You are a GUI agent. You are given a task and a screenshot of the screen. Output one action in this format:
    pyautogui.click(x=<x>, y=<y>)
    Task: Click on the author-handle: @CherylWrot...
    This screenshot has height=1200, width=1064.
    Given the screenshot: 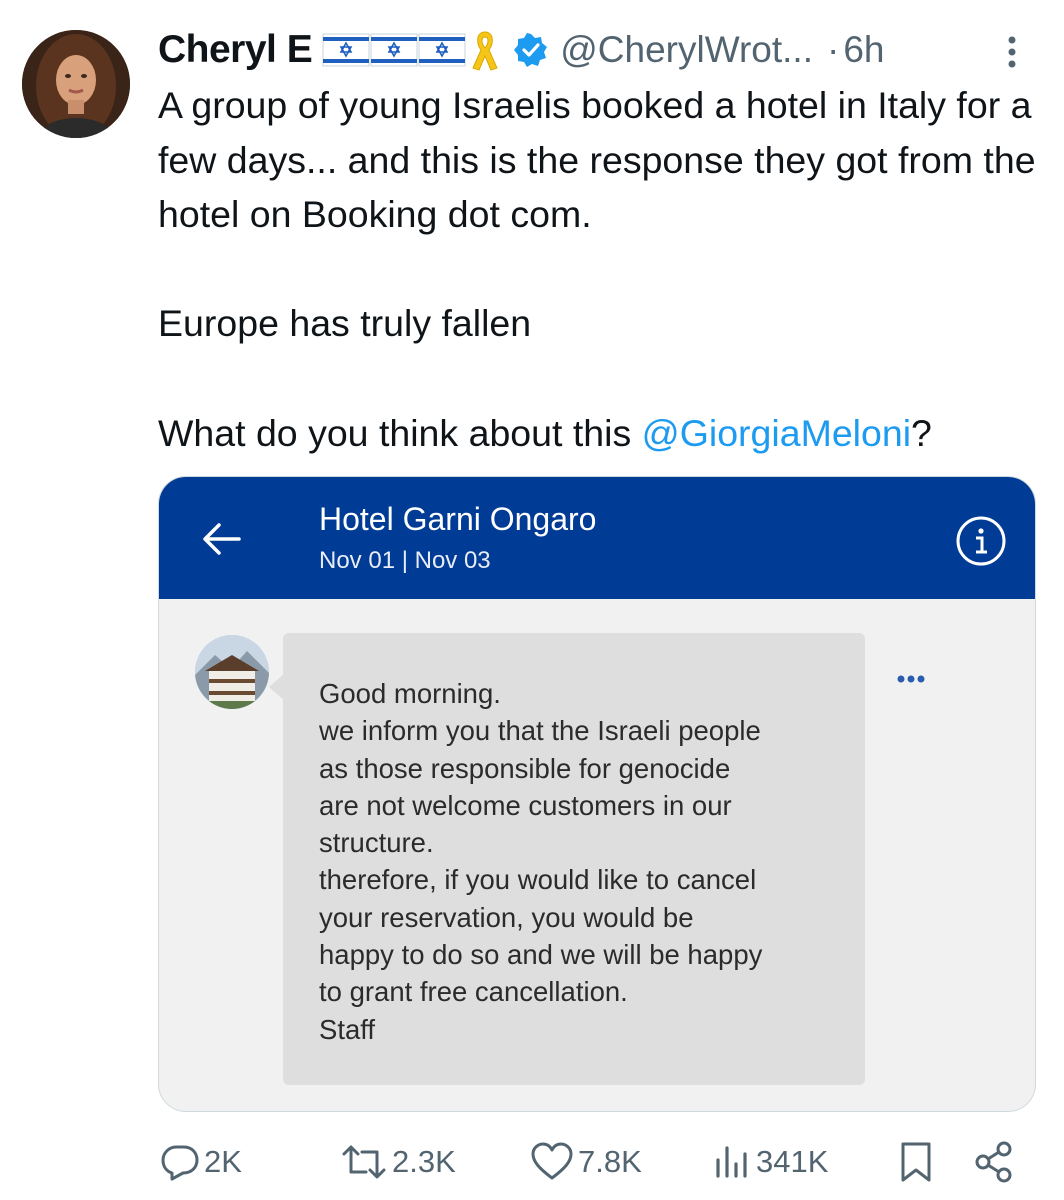 What is the action you would take?
    pyautogui.click(x=686, y=50)
    